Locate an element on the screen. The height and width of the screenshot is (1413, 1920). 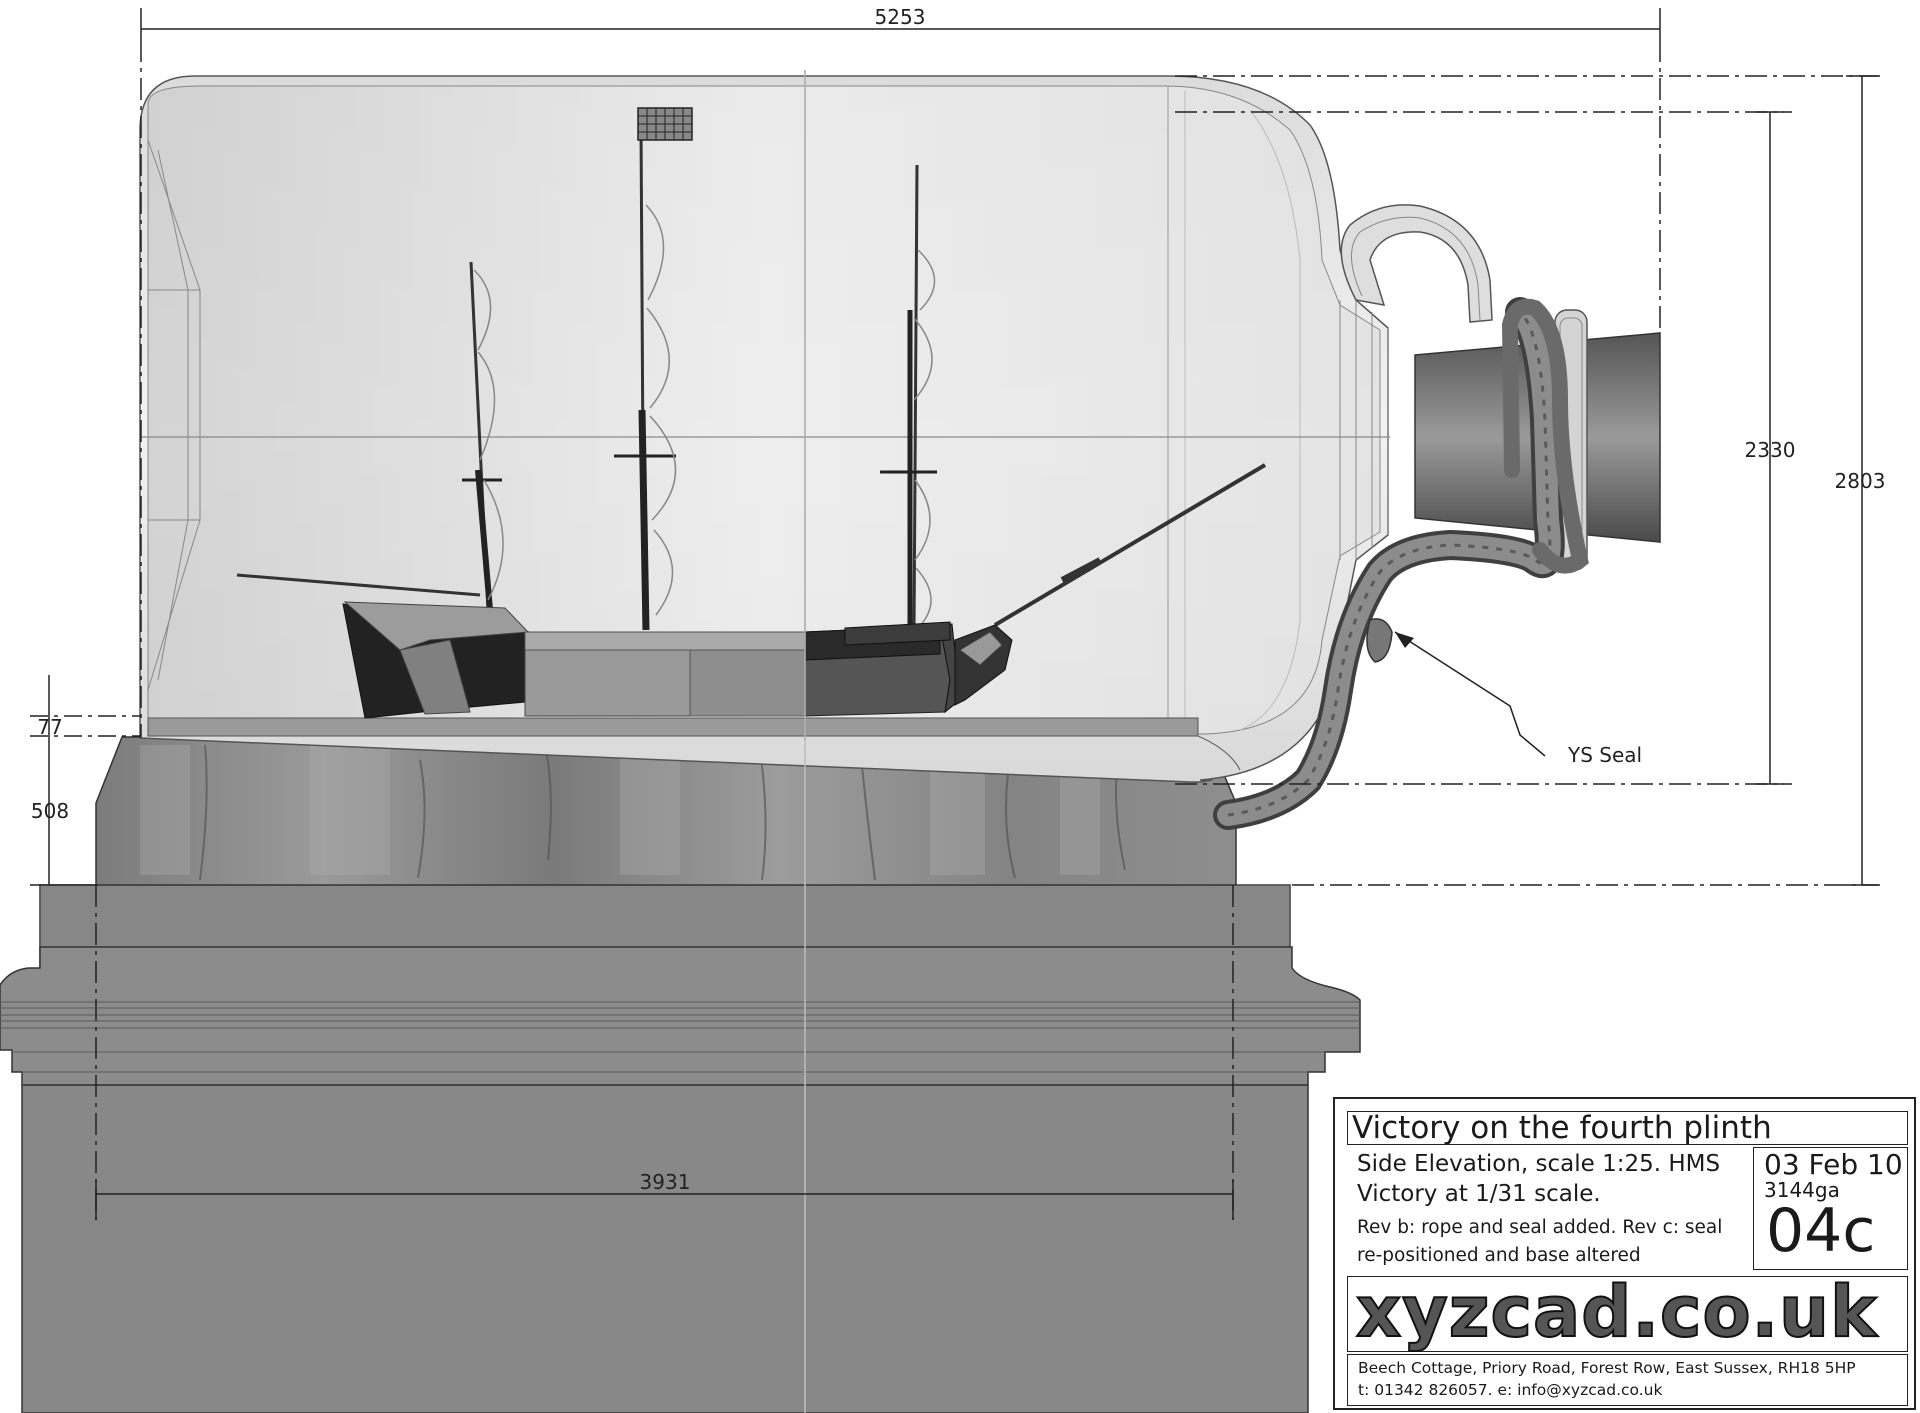
description-line-1: Side Elevation, scale 1:25. HMS is located at coordinates (1539, 1164).